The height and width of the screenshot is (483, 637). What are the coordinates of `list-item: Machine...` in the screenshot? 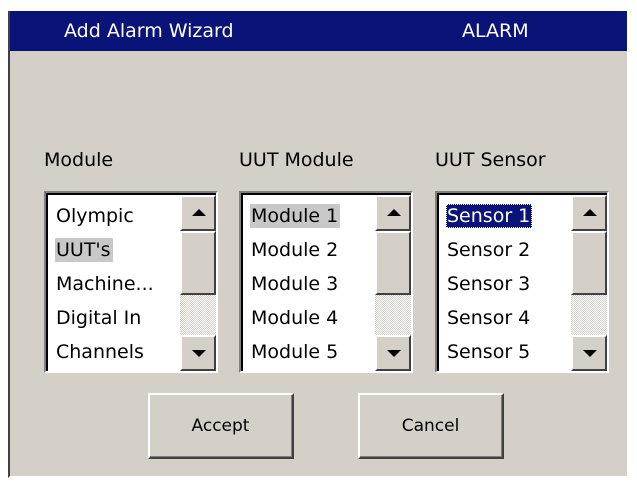 It's located at (116, 284).